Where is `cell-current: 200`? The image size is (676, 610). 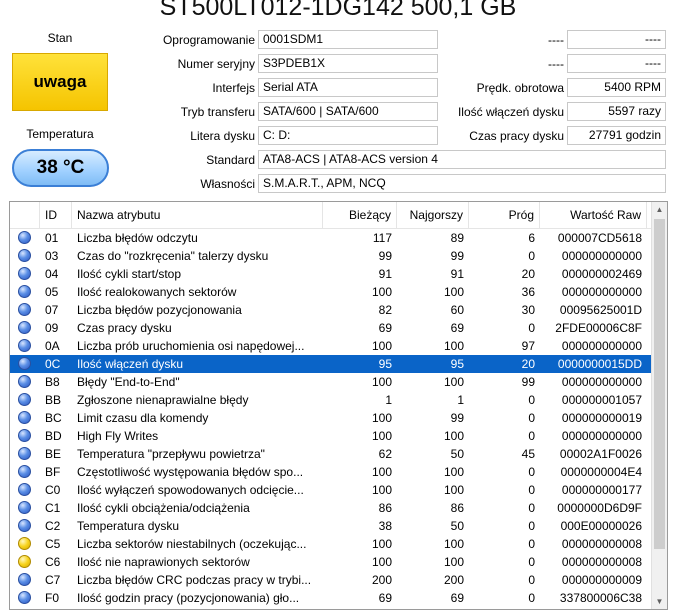 cell-current: 200 is located at coordinates (381, 580).